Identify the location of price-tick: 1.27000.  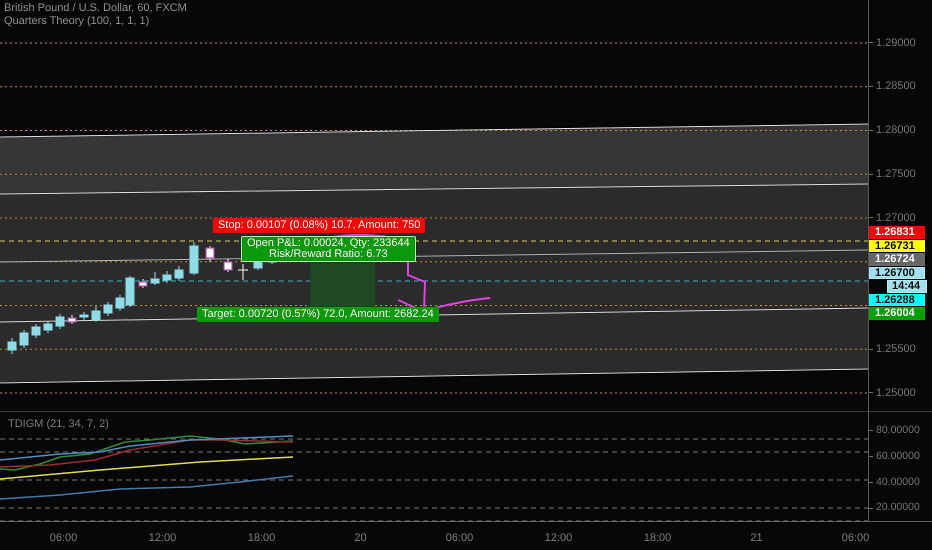
(896, 218).